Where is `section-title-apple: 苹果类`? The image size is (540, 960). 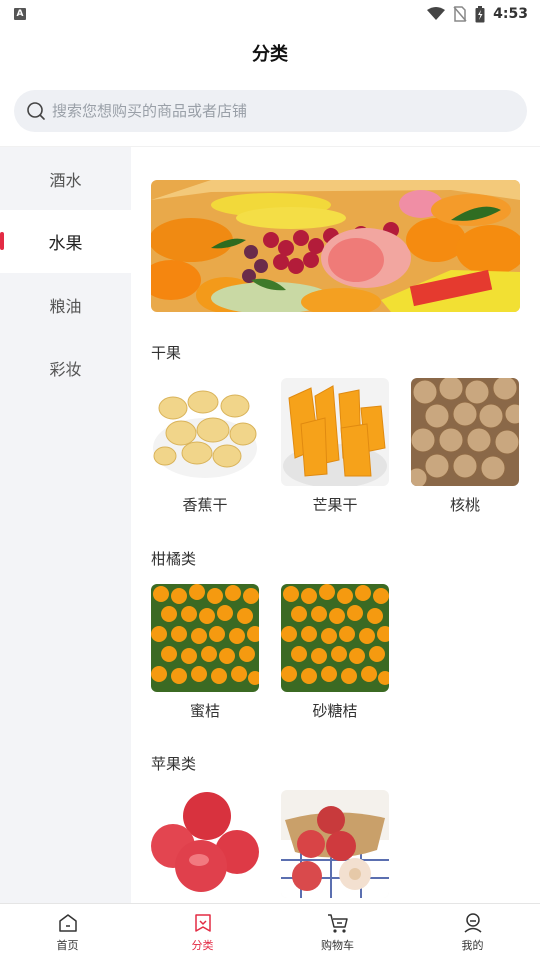
section-title-apple: 苹果类 is located at coordinates (174, 764).